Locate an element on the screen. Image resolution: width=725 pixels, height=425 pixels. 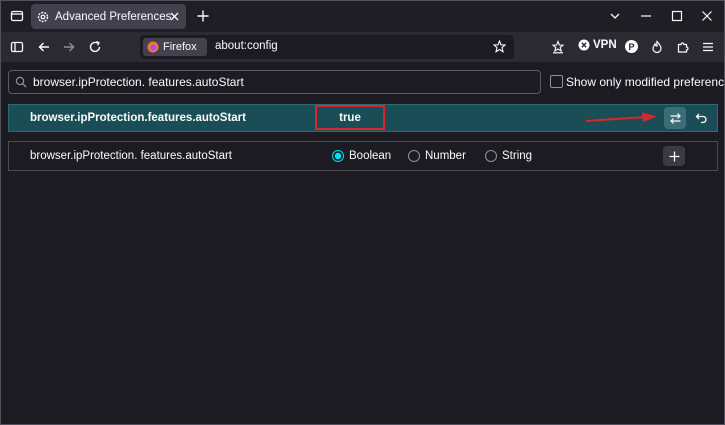
vpn-shield-icon is located at coordinates (584, 45).